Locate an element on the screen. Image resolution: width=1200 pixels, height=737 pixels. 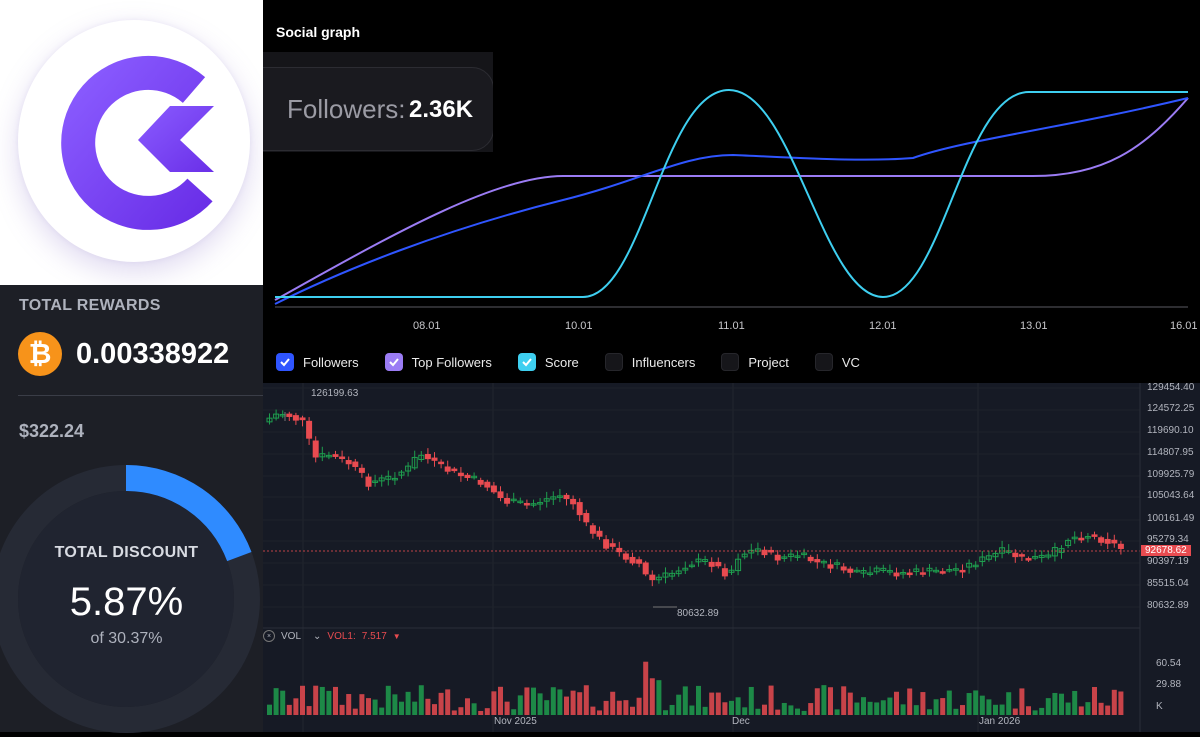
chevron-down-icon: ⌄ is located at coordinates (317, 636).